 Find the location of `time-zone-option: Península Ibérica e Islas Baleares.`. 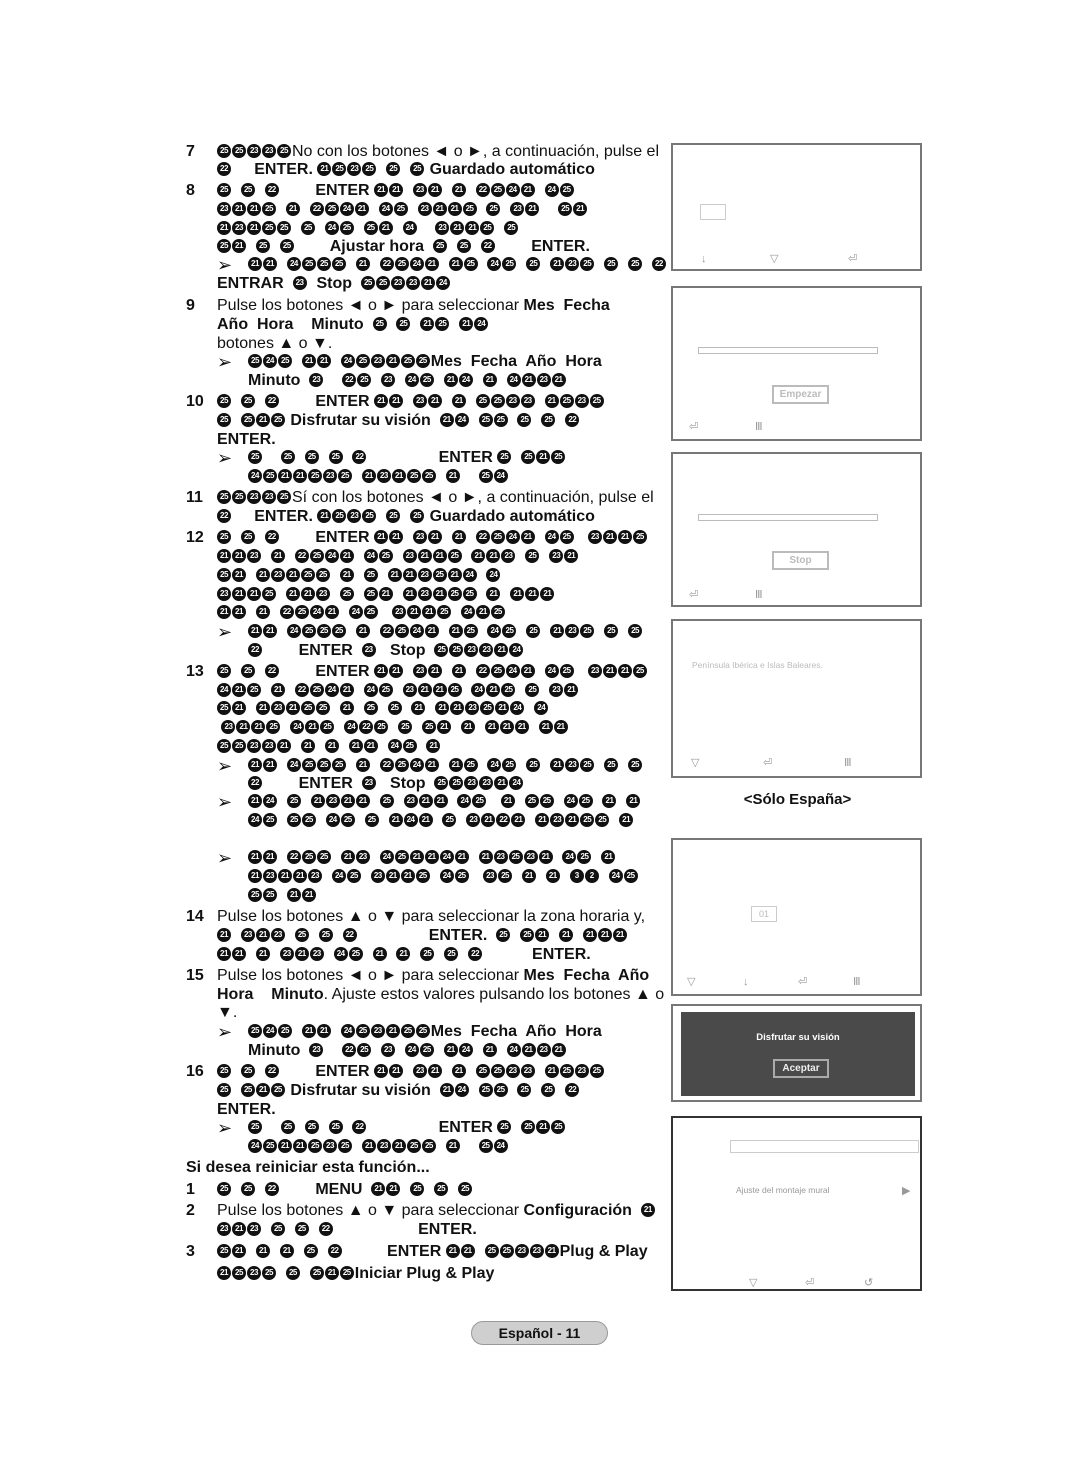

time-zone-option: Península Ibérica e Islas Baleares. is located at coordinates (757, 665).